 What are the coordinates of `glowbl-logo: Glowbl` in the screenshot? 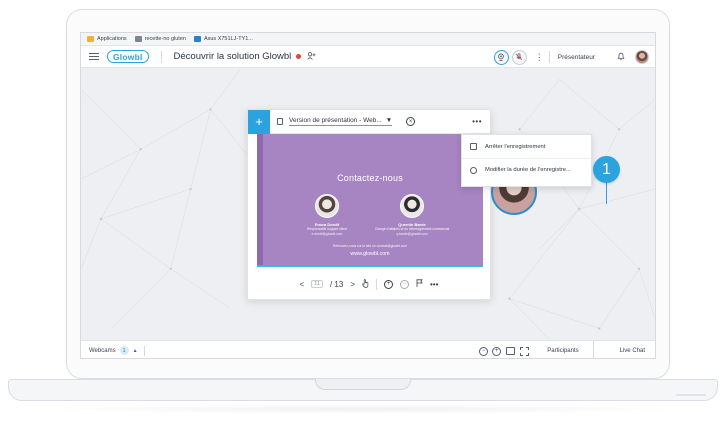 It's located at (128, 56).